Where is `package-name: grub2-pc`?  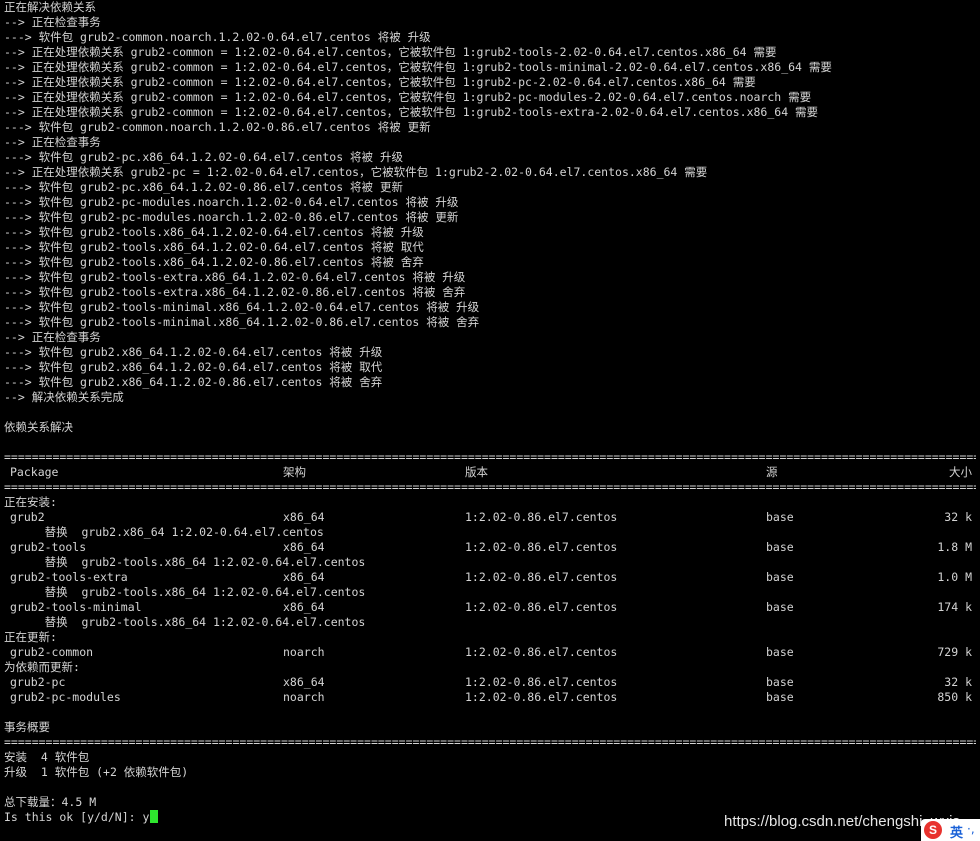
package-name: grub2-pc is located at coordinates (38, 682).